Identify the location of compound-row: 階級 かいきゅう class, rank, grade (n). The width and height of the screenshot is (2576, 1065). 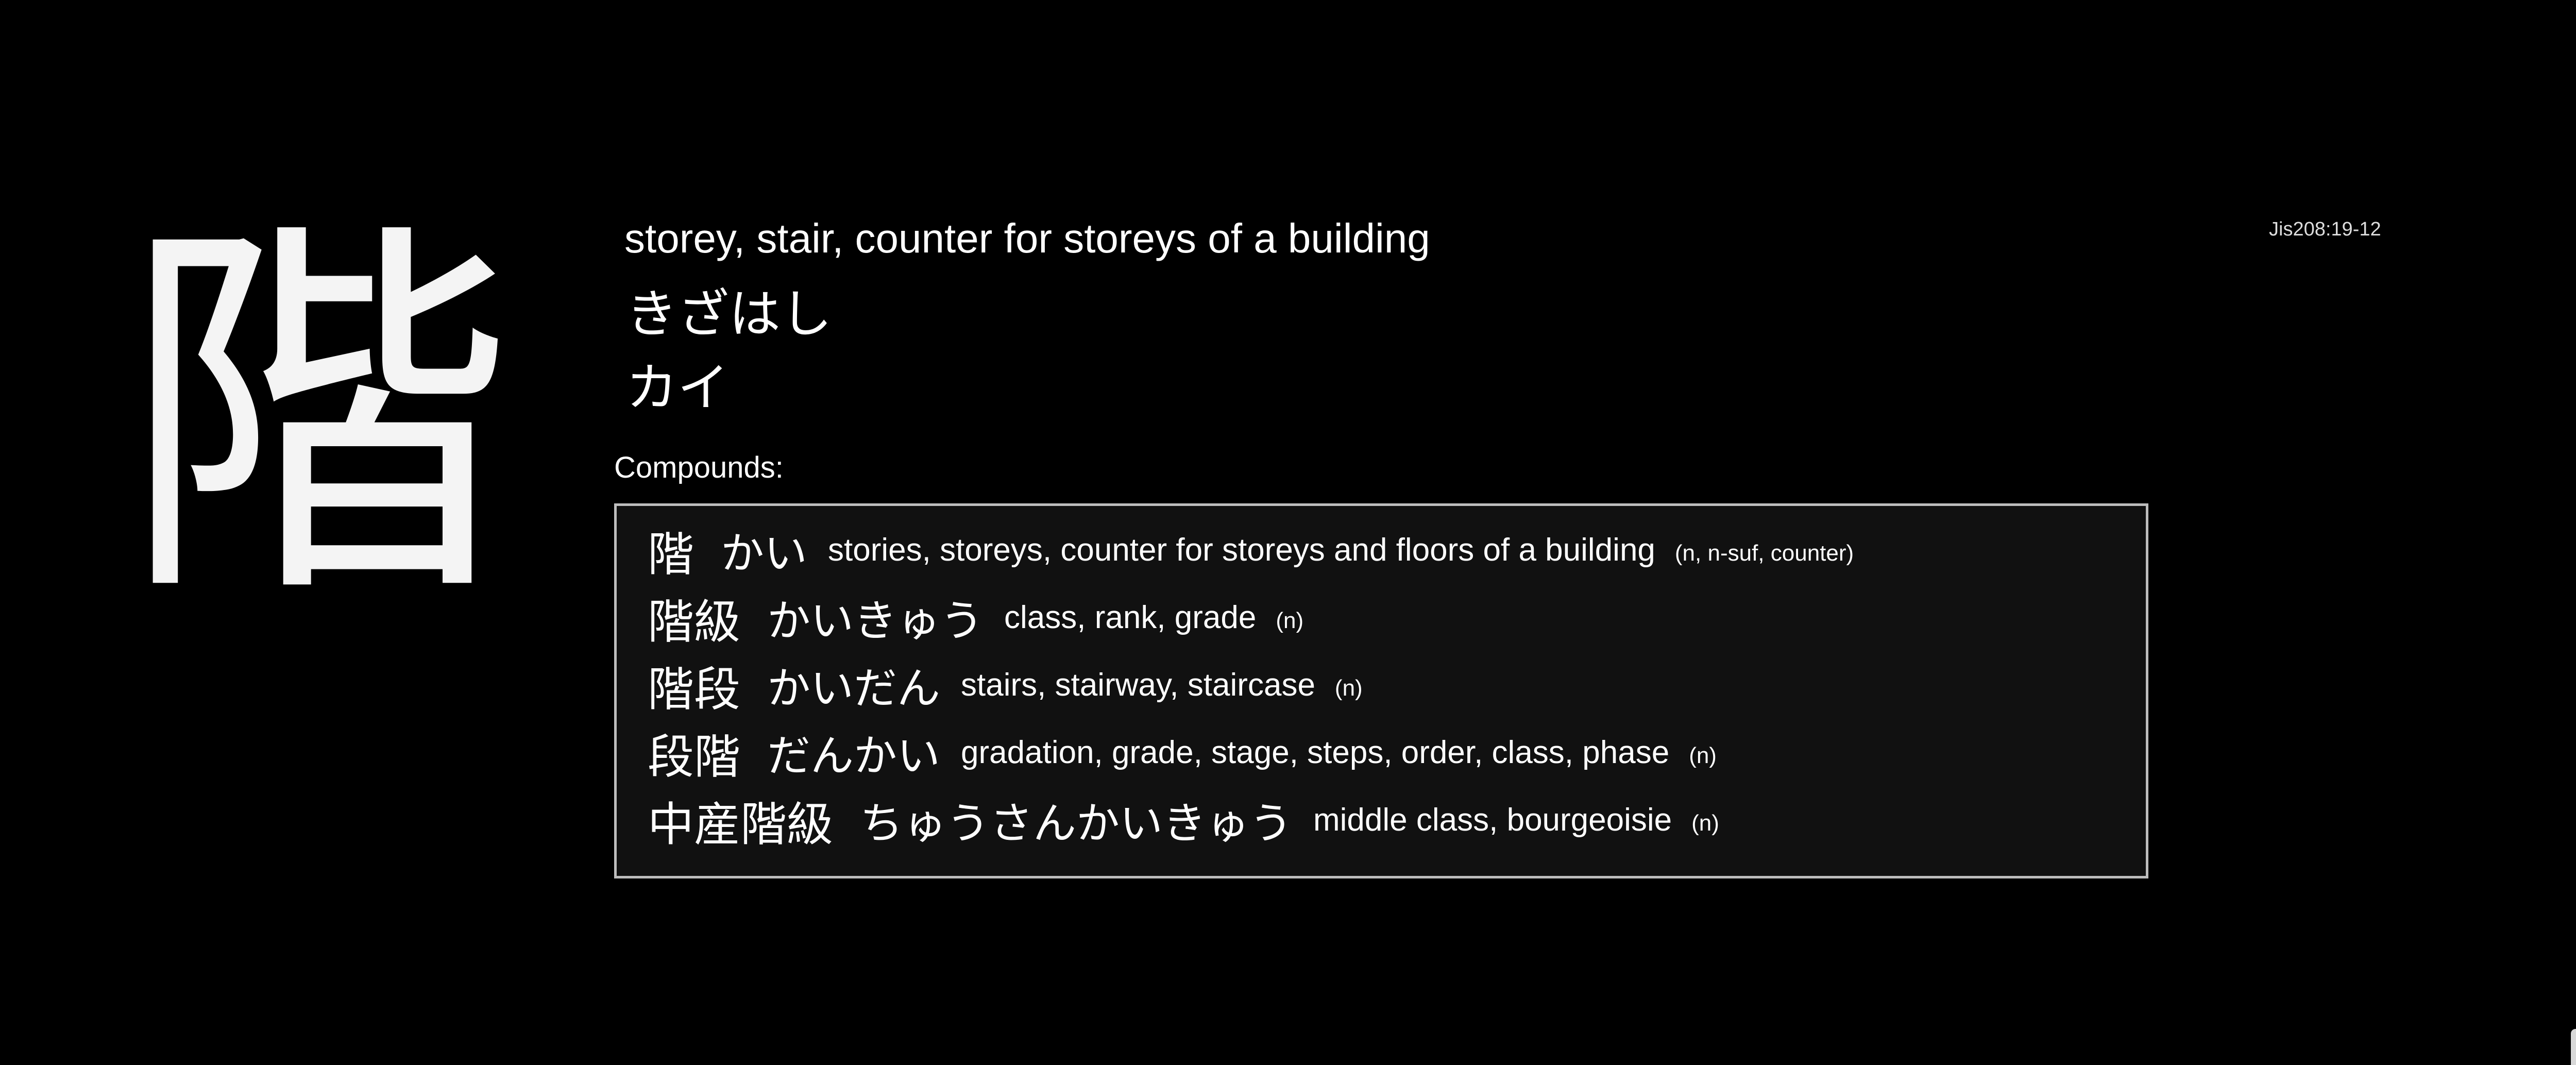
(1397, 617).